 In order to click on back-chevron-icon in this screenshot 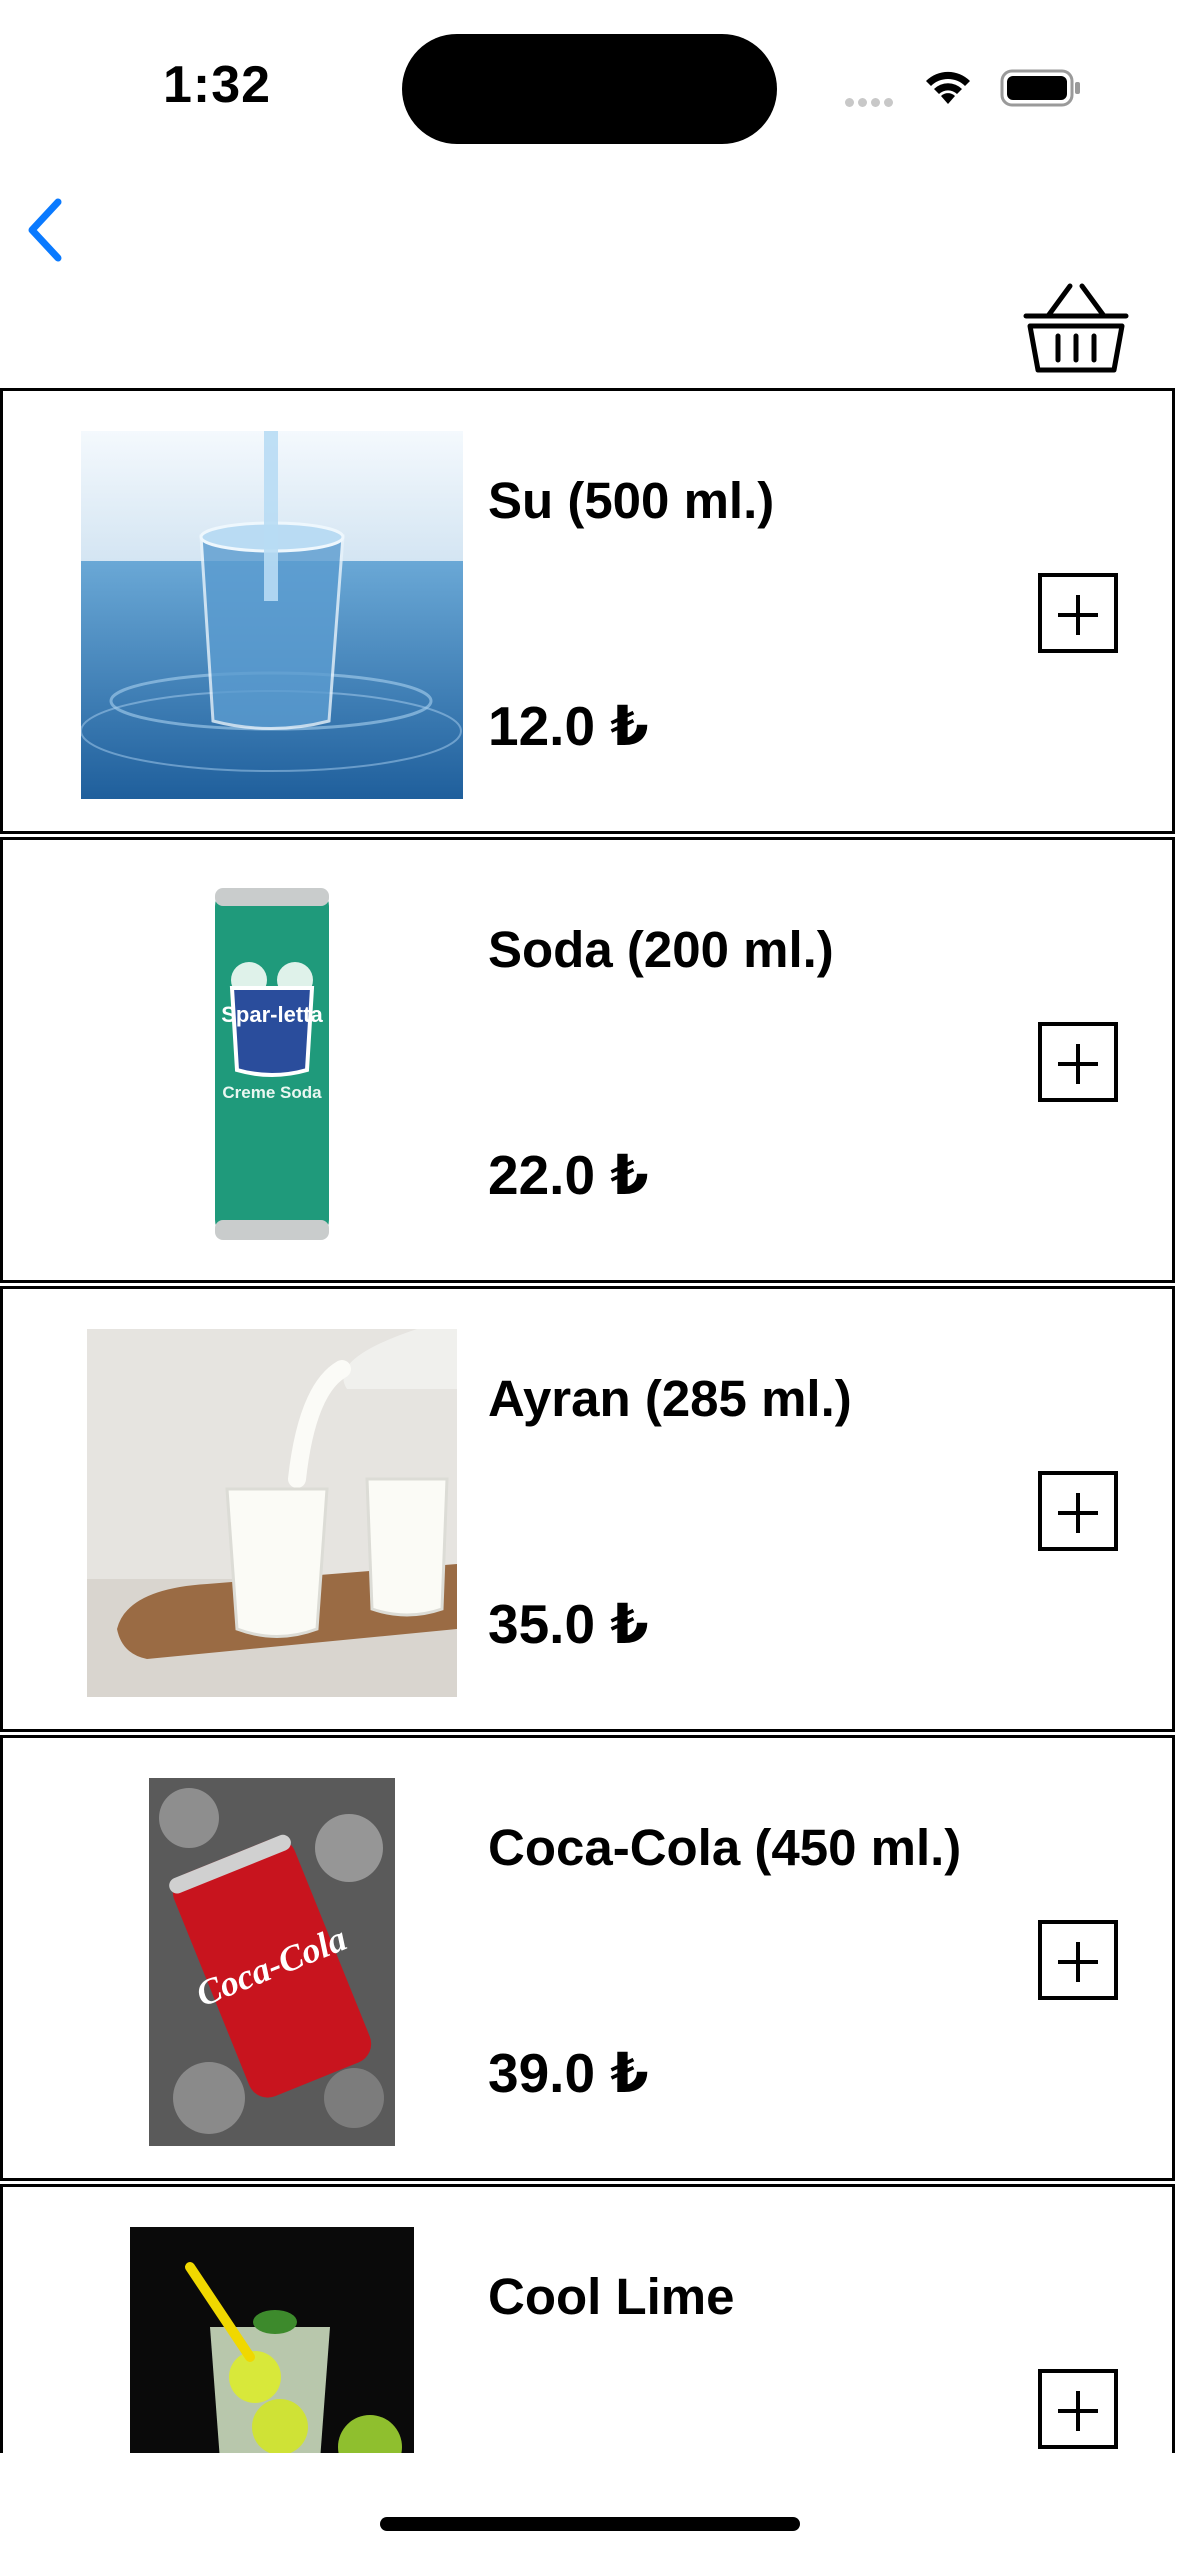, I will do `click(48, 230)`.